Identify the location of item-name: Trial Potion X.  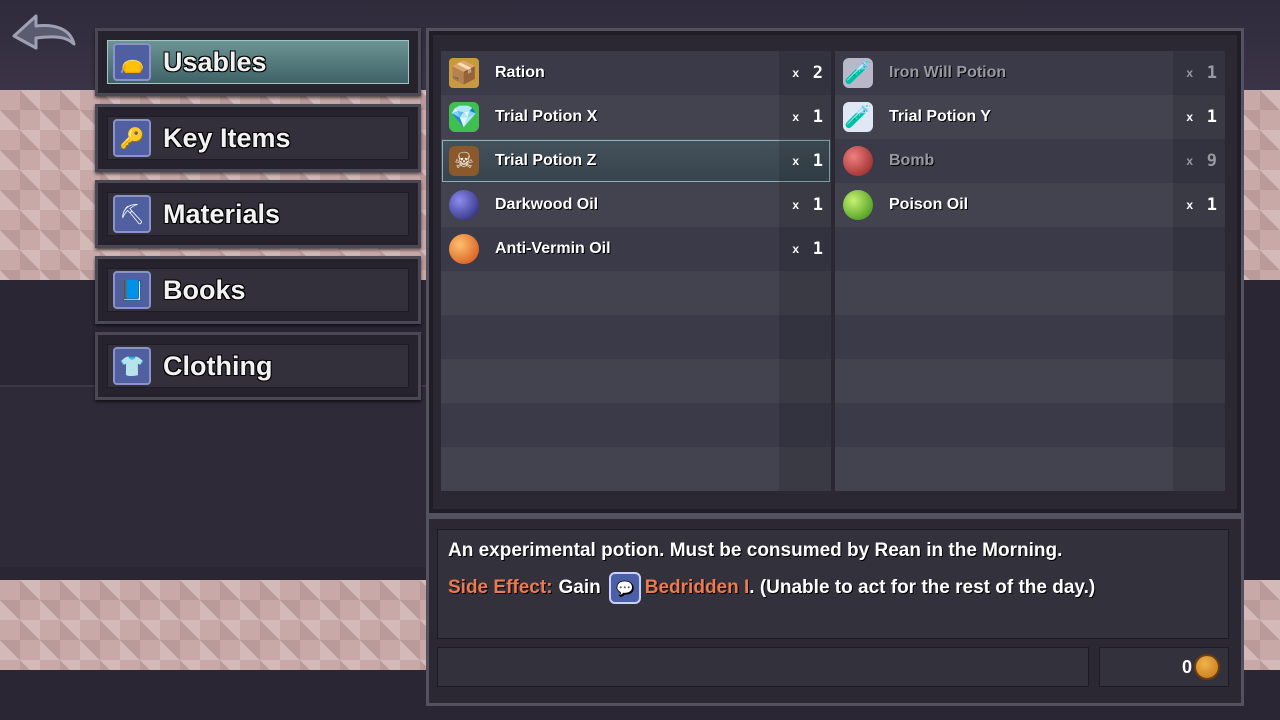
(546, 116).